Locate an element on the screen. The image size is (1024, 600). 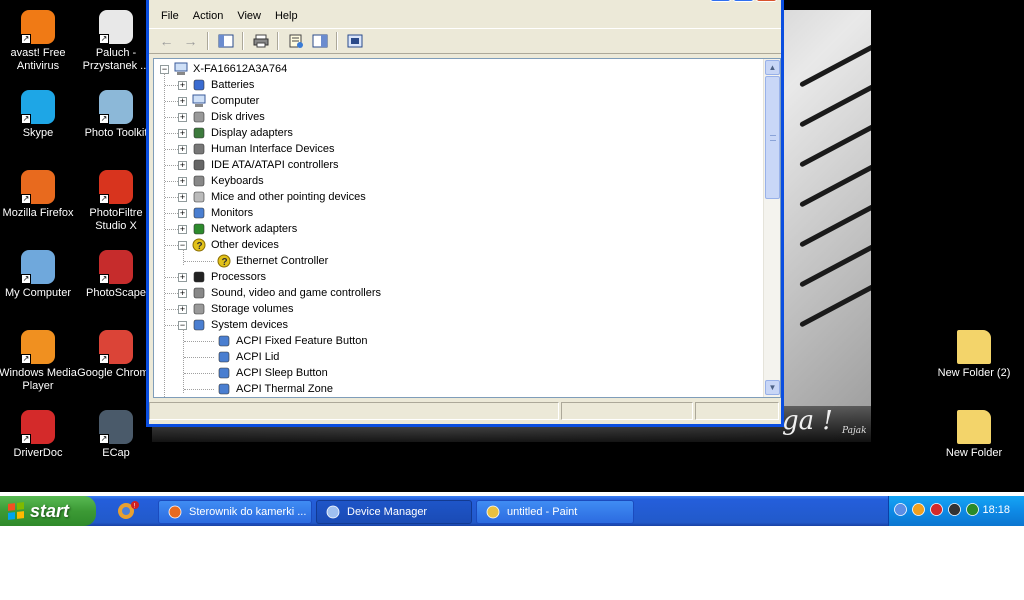
tree-node-category: − System devices is located at coordinates (233, 325).